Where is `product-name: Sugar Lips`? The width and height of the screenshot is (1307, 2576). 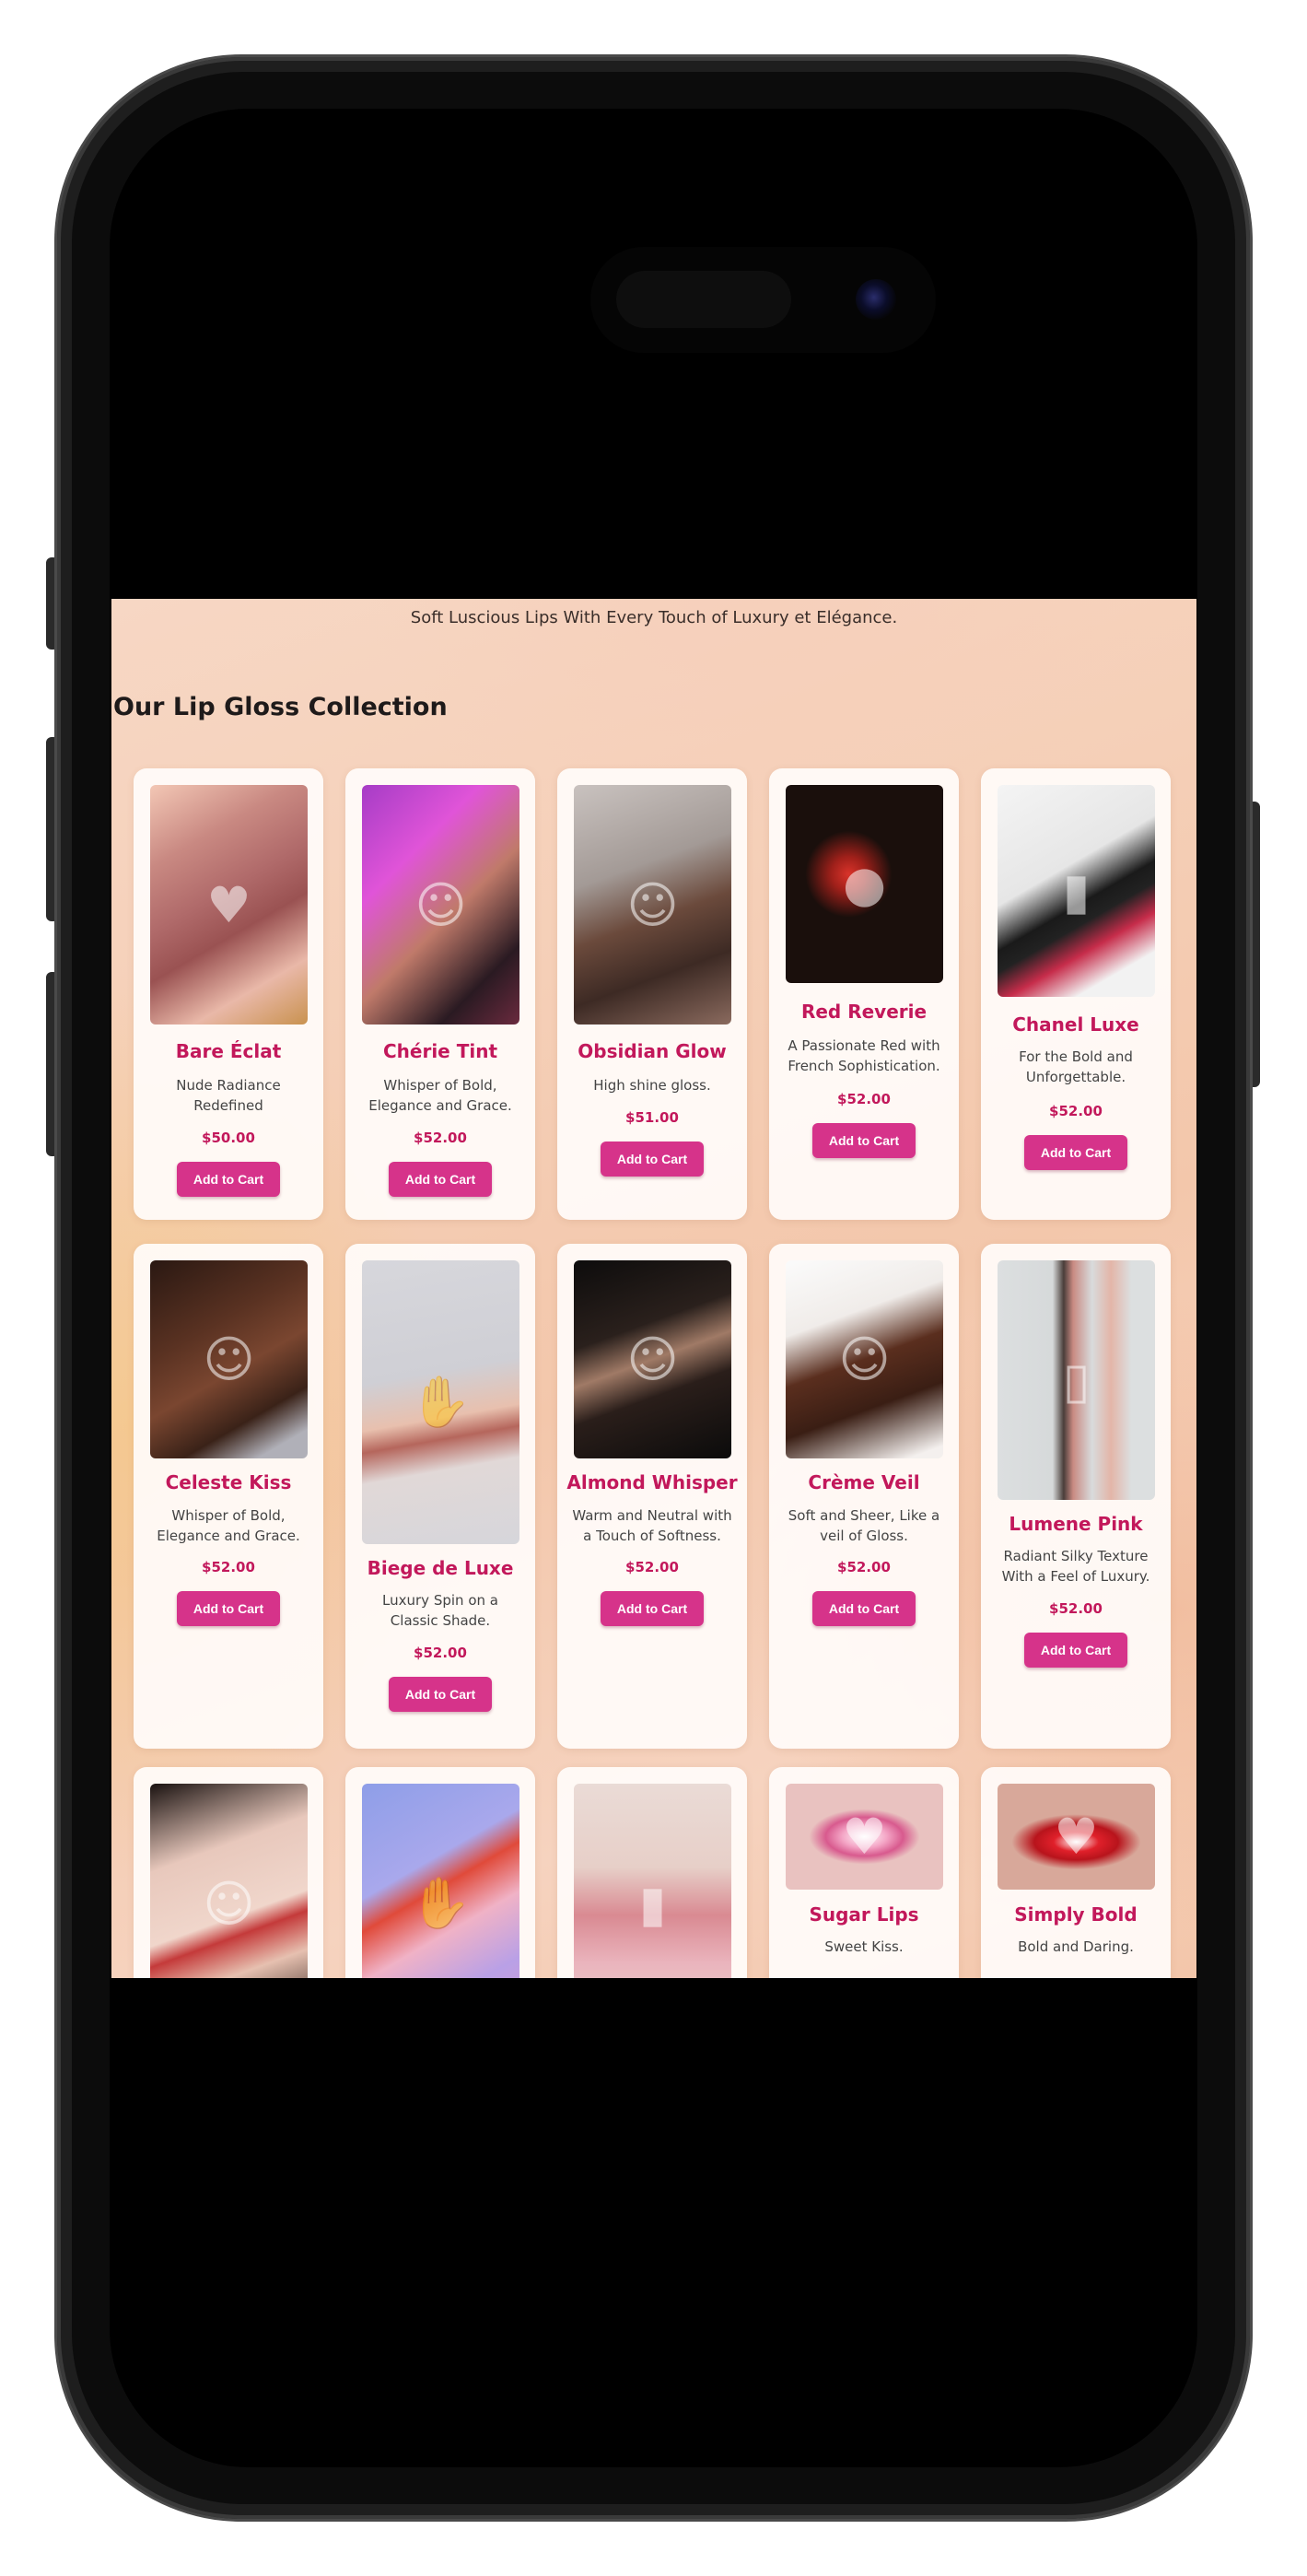 product-name: Sugar Lips is located at coordinates (864, 1914).